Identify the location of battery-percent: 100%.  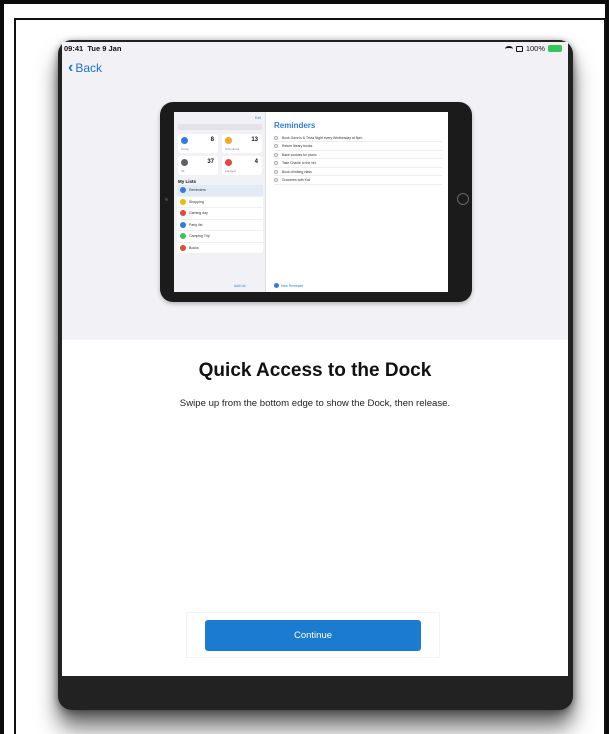
(535, 48).